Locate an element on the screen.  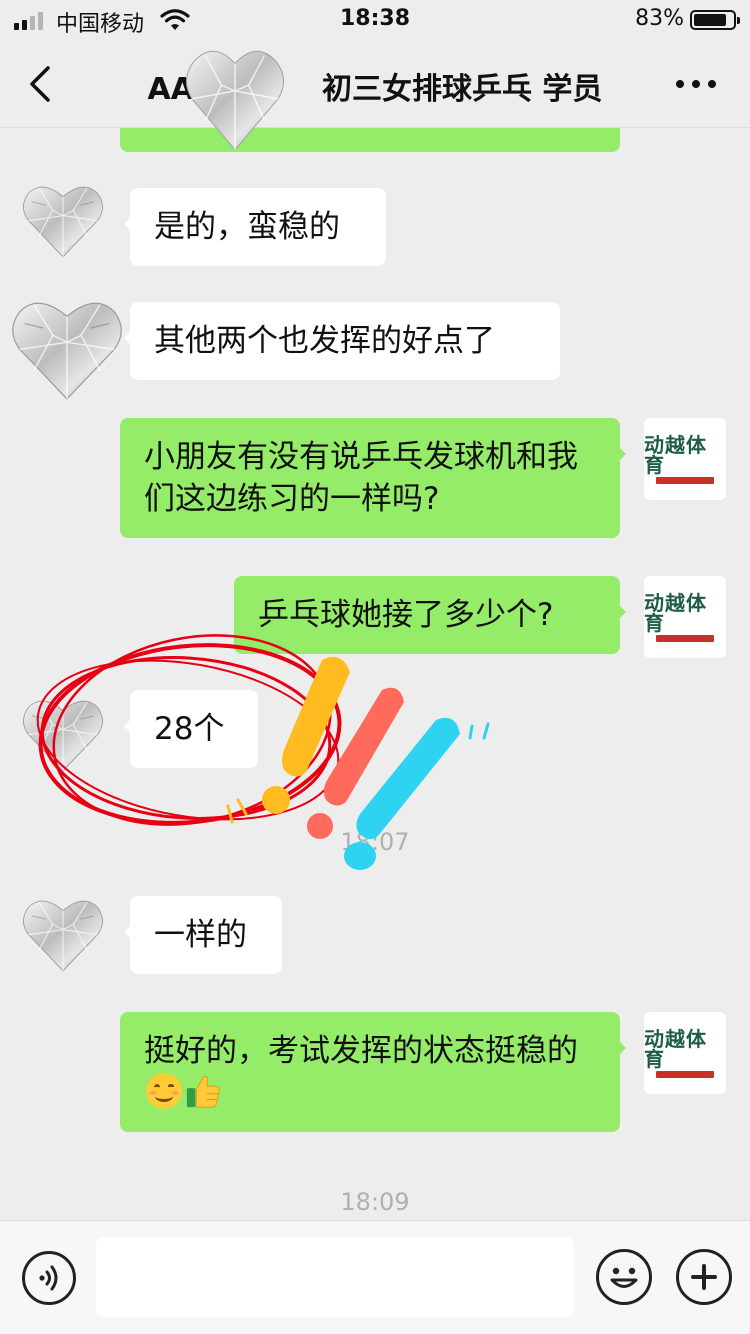
smiling-face-icon is located at coordinates (164, 1091).